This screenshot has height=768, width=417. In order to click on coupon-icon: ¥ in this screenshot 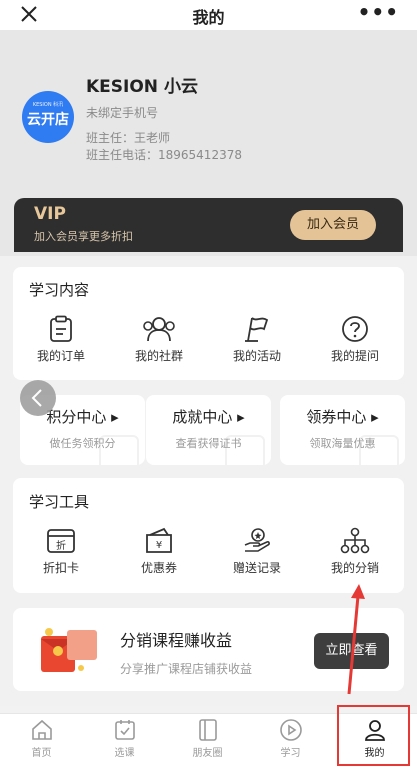, I will do `click(159, 540)`.